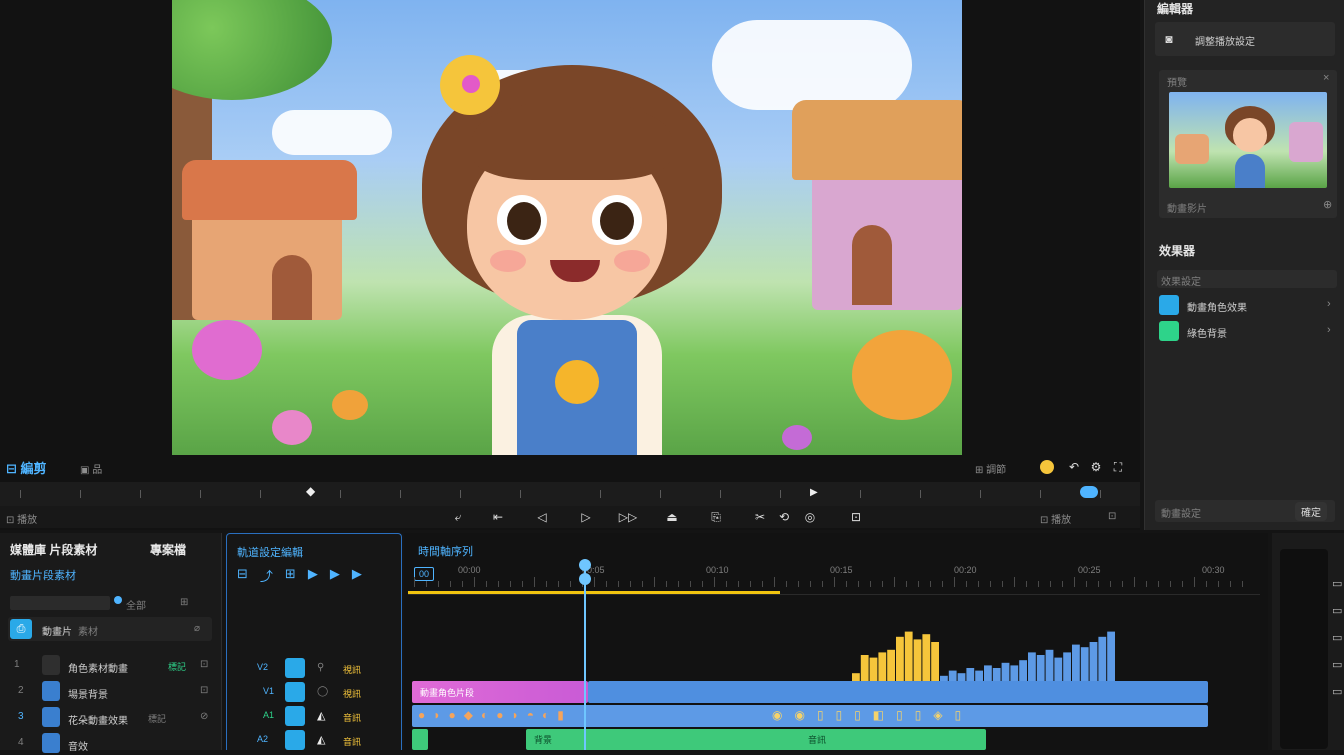  Describe the element at coordinates (266, 575) in the screenshot. I see `track-link-icon: ⤴` at that location.